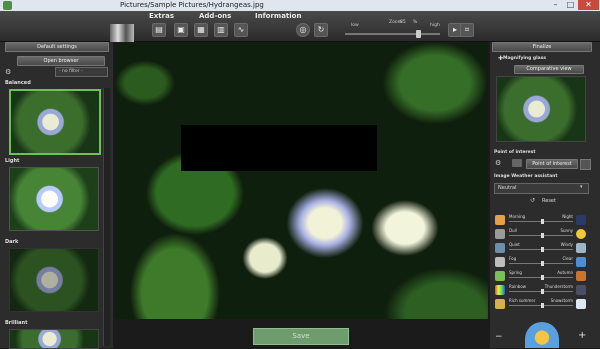 The image size is (600, 349). I want to click on crop-icon: ⌗, so click(467, 30).